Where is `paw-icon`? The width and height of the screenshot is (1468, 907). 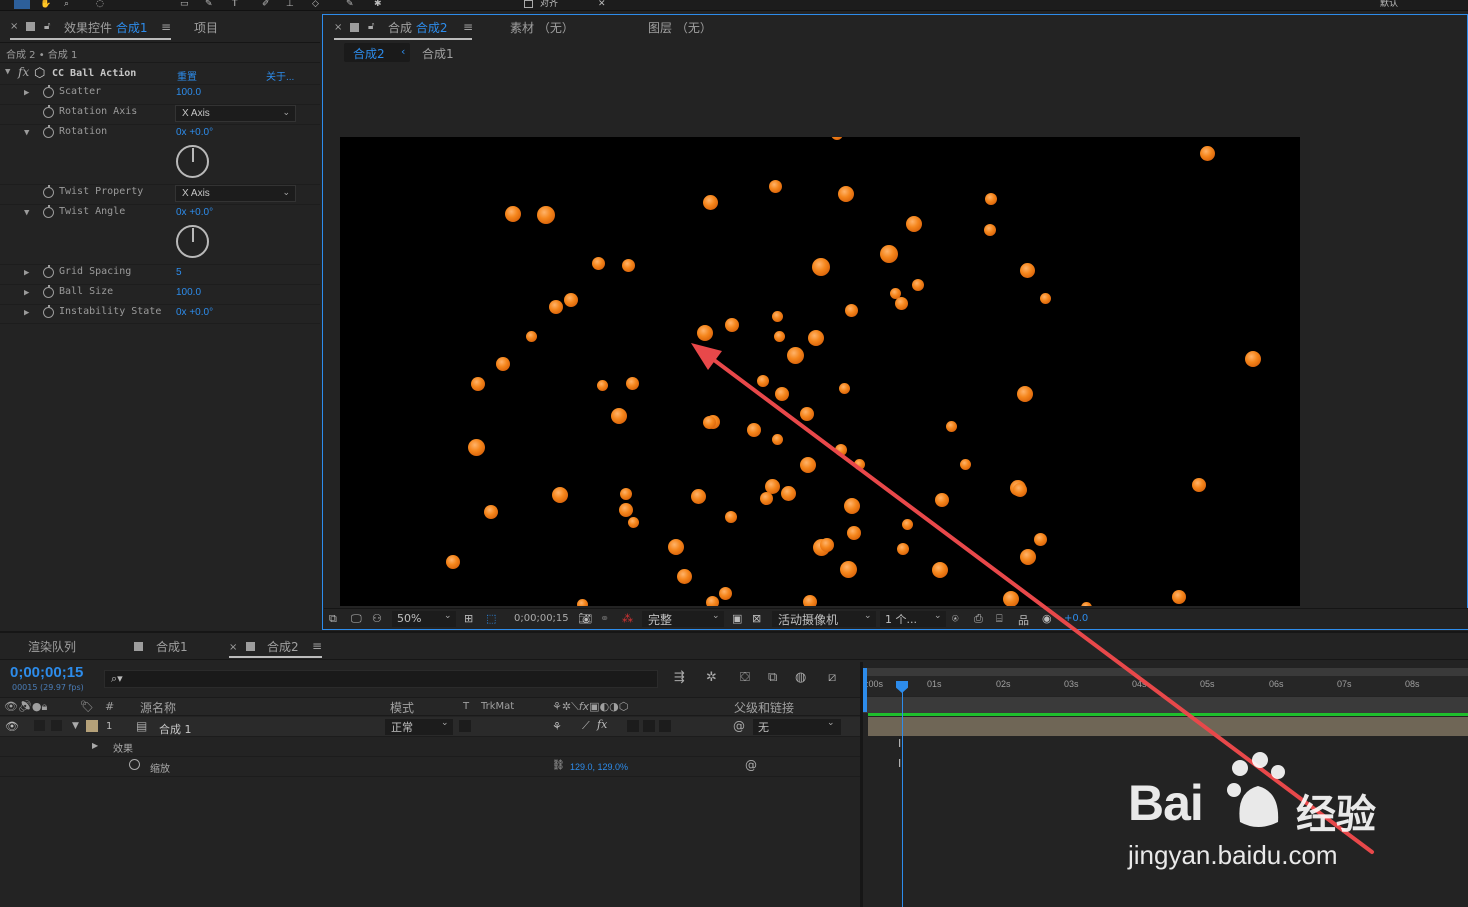
paw-icon is located at coordinates (1256, 789).